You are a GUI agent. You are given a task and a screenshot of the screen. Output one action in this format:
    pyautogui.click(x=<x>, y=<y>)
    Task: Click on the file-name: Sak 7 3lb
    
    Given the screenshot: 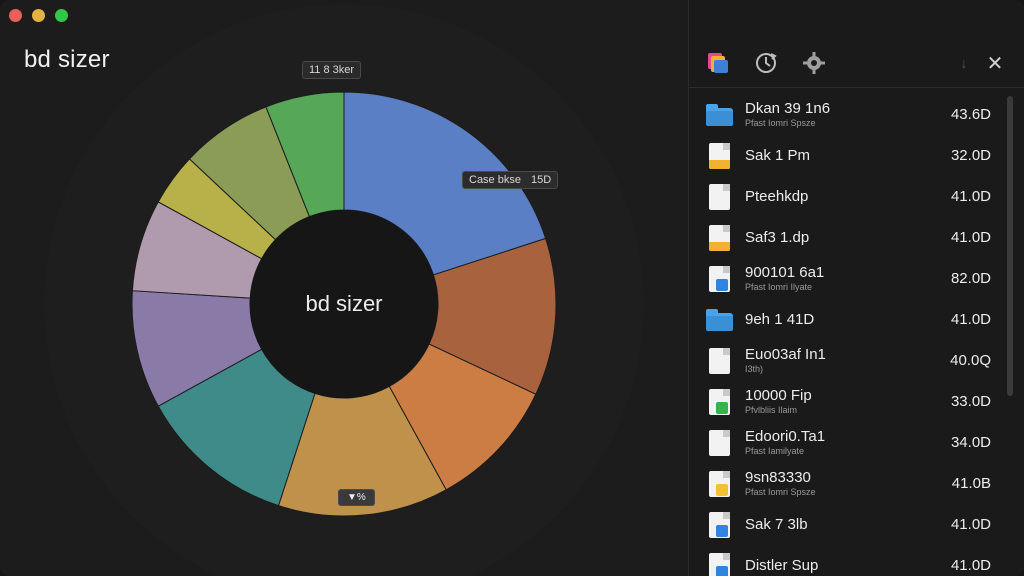 What is the action you would take?
    pyautogui.click(x=776, y=524)
    